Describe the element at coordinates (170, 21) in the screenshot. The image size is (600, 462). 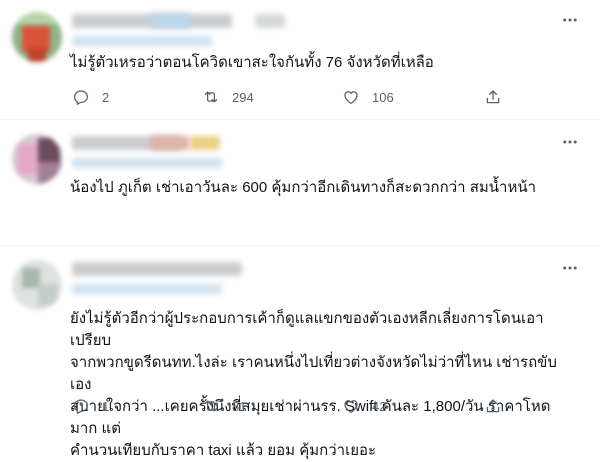
I see `author-handle-redacted` at that location.